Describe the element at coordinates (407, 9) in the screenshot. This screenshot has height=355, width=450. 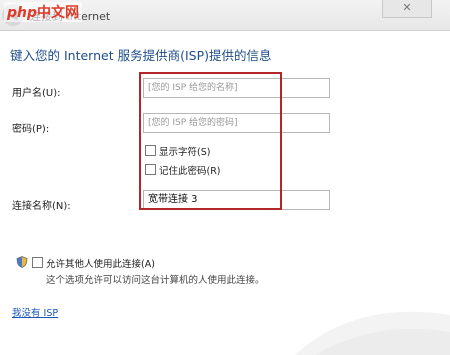
I see `close-button: ✕` at that location.